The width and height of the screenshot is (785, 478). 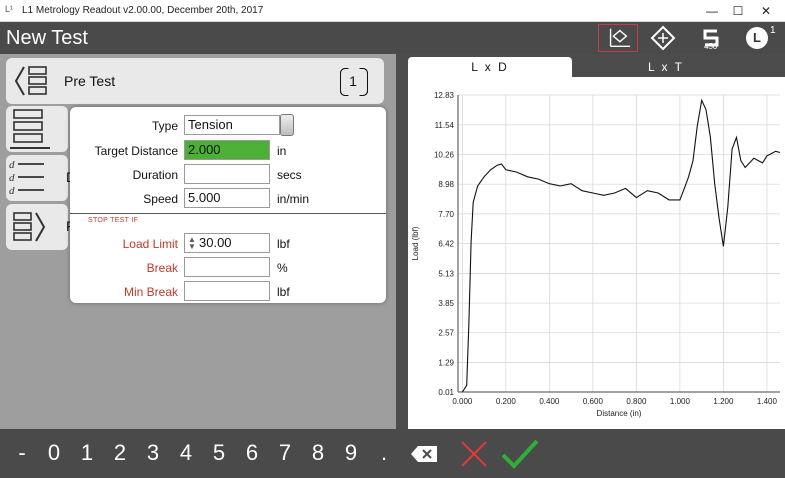 I want to click on duration-input, so click(x=227, y=174).